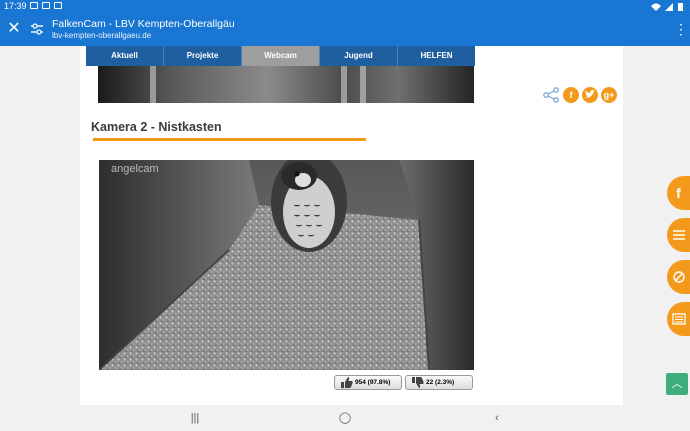 The width and height of the screenshot is (690, 431). Describe the element at coordinates (203, 56) in the screenshot. I see `tab-projekte: Projekte` at that location.